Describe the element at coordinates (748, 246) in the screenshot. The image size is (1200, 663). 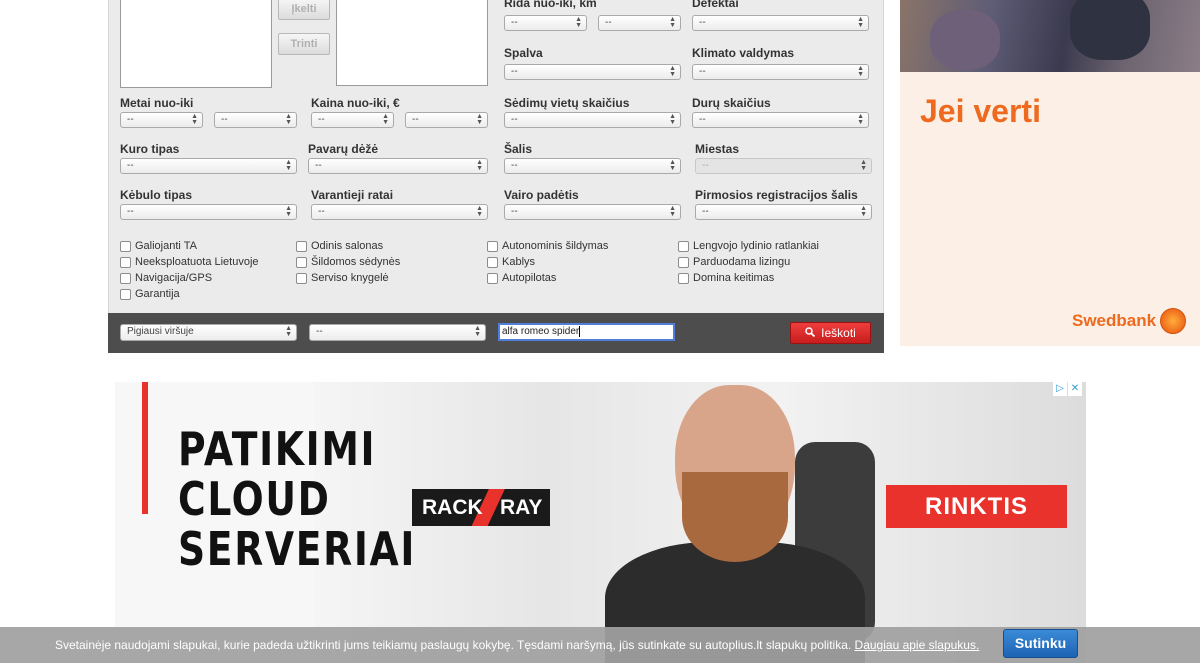
I see `checkbox-alloy-wheels: Lengvojo lydinio ratlankiai` at that location.